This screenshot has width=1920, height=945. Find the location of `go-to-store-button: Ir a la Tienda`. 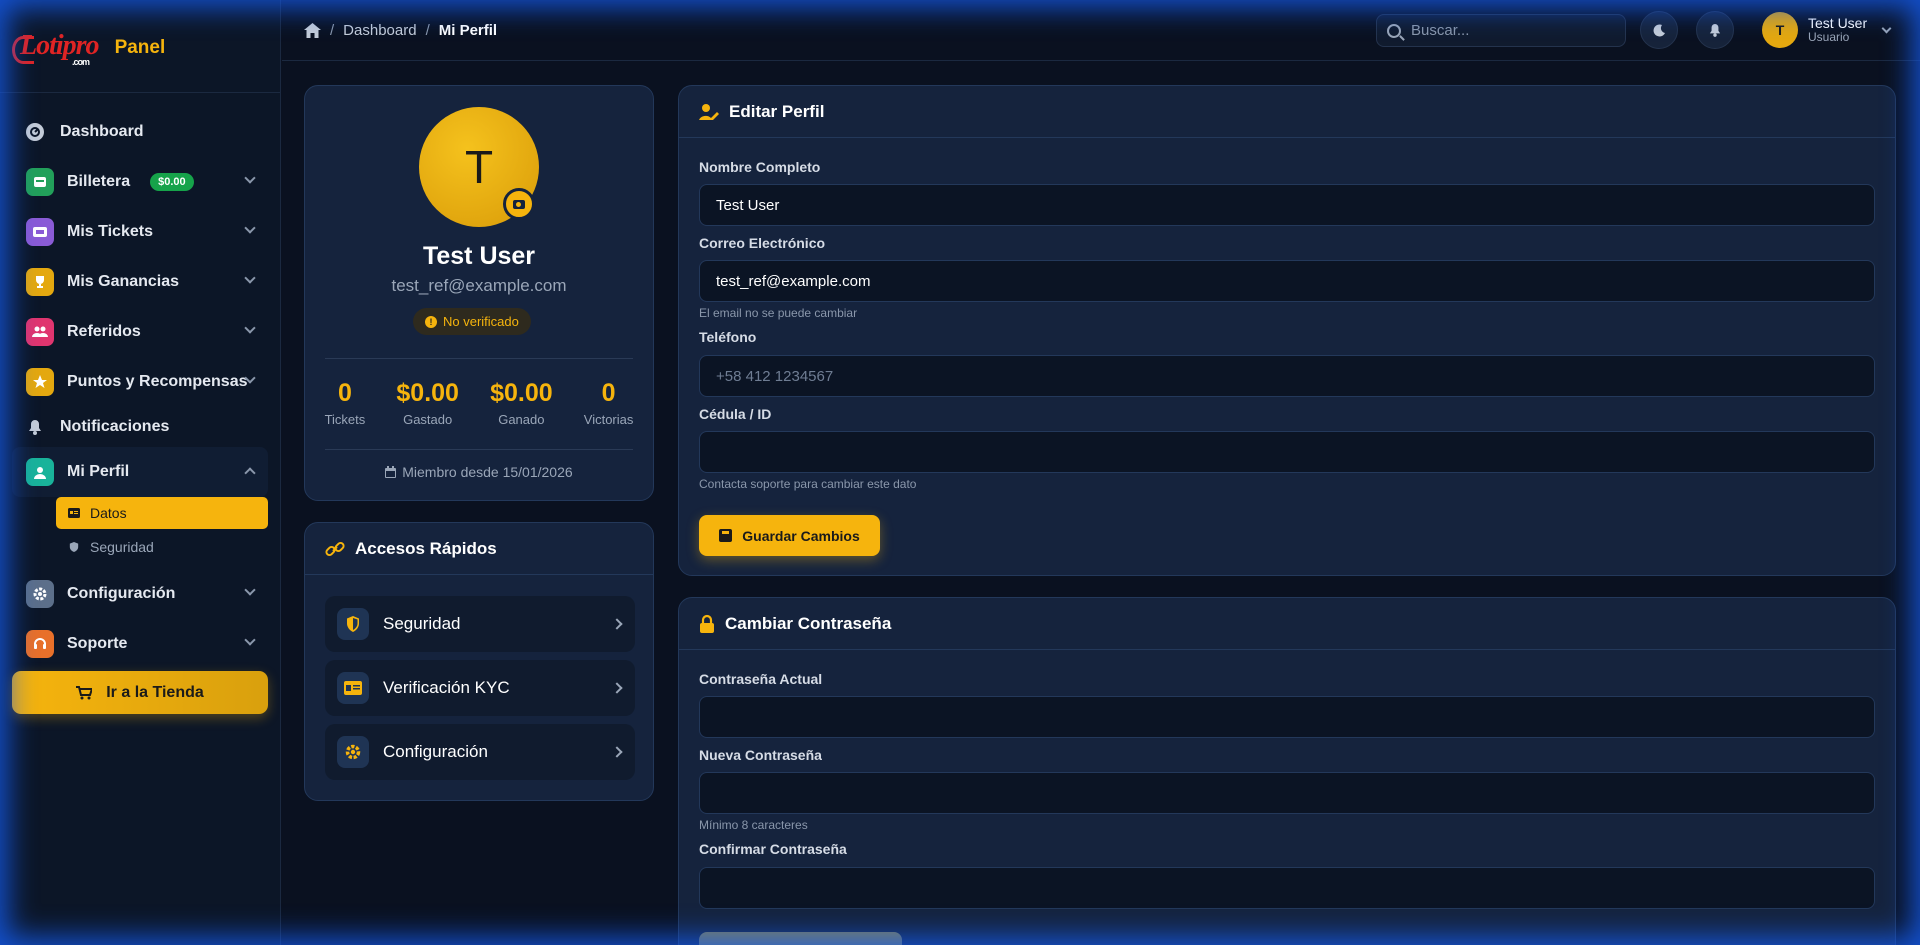

go-to-store-button: Ir a la Tienda is located at coordinates (140, 692).